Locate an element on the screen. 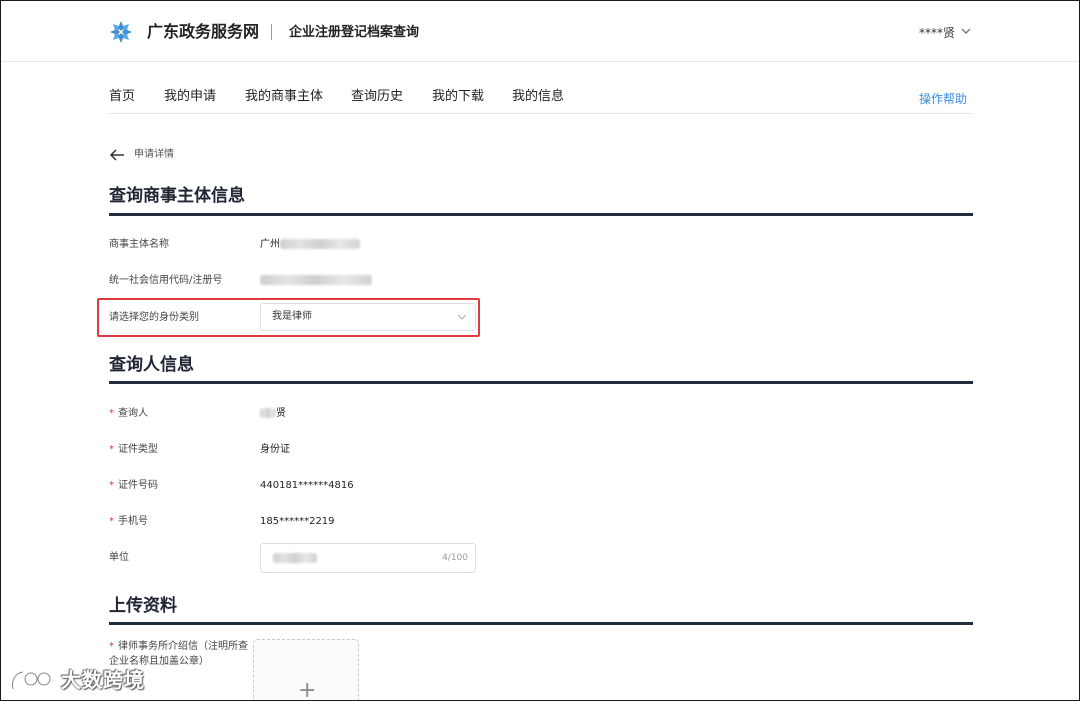 The image size is (1080, 701). upload-label: * 律师事务所介绍信（注明所查企业名称且加盖公章） is located at coordinates (179, 654).